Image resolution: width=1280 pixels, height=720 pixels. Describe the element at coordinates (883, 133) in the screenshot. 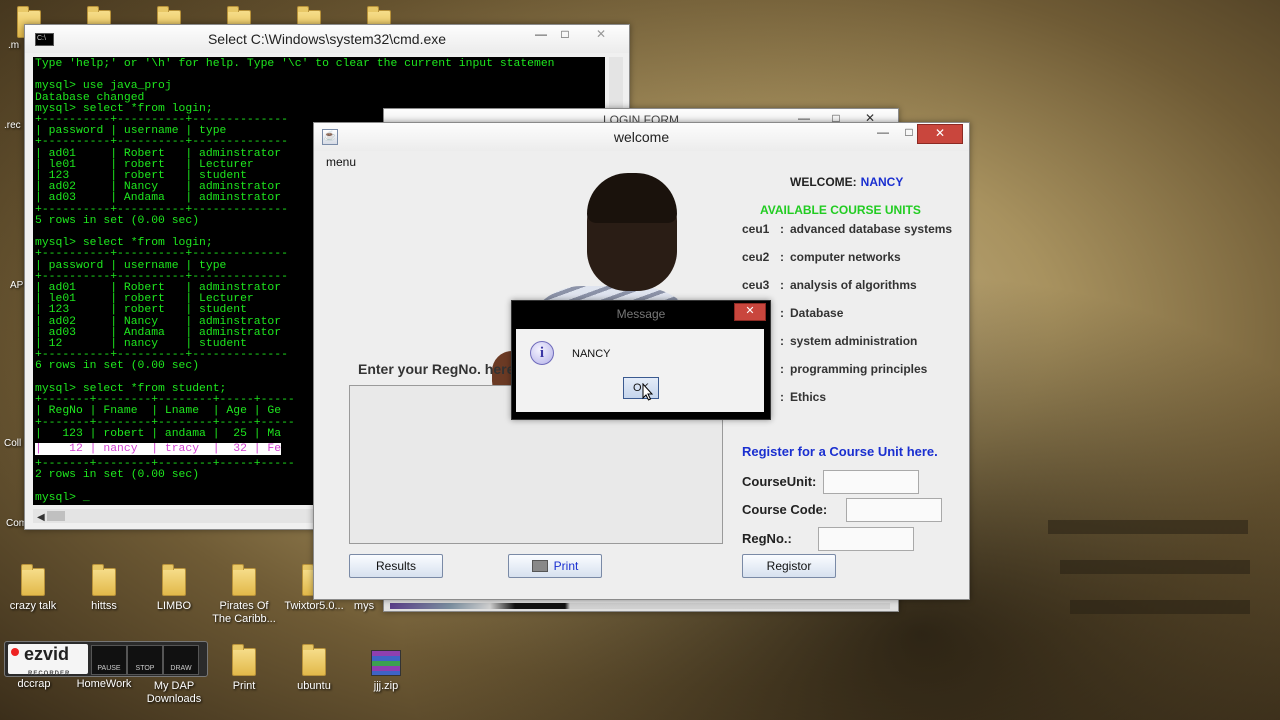

I see `minimize-button: —` at that location.